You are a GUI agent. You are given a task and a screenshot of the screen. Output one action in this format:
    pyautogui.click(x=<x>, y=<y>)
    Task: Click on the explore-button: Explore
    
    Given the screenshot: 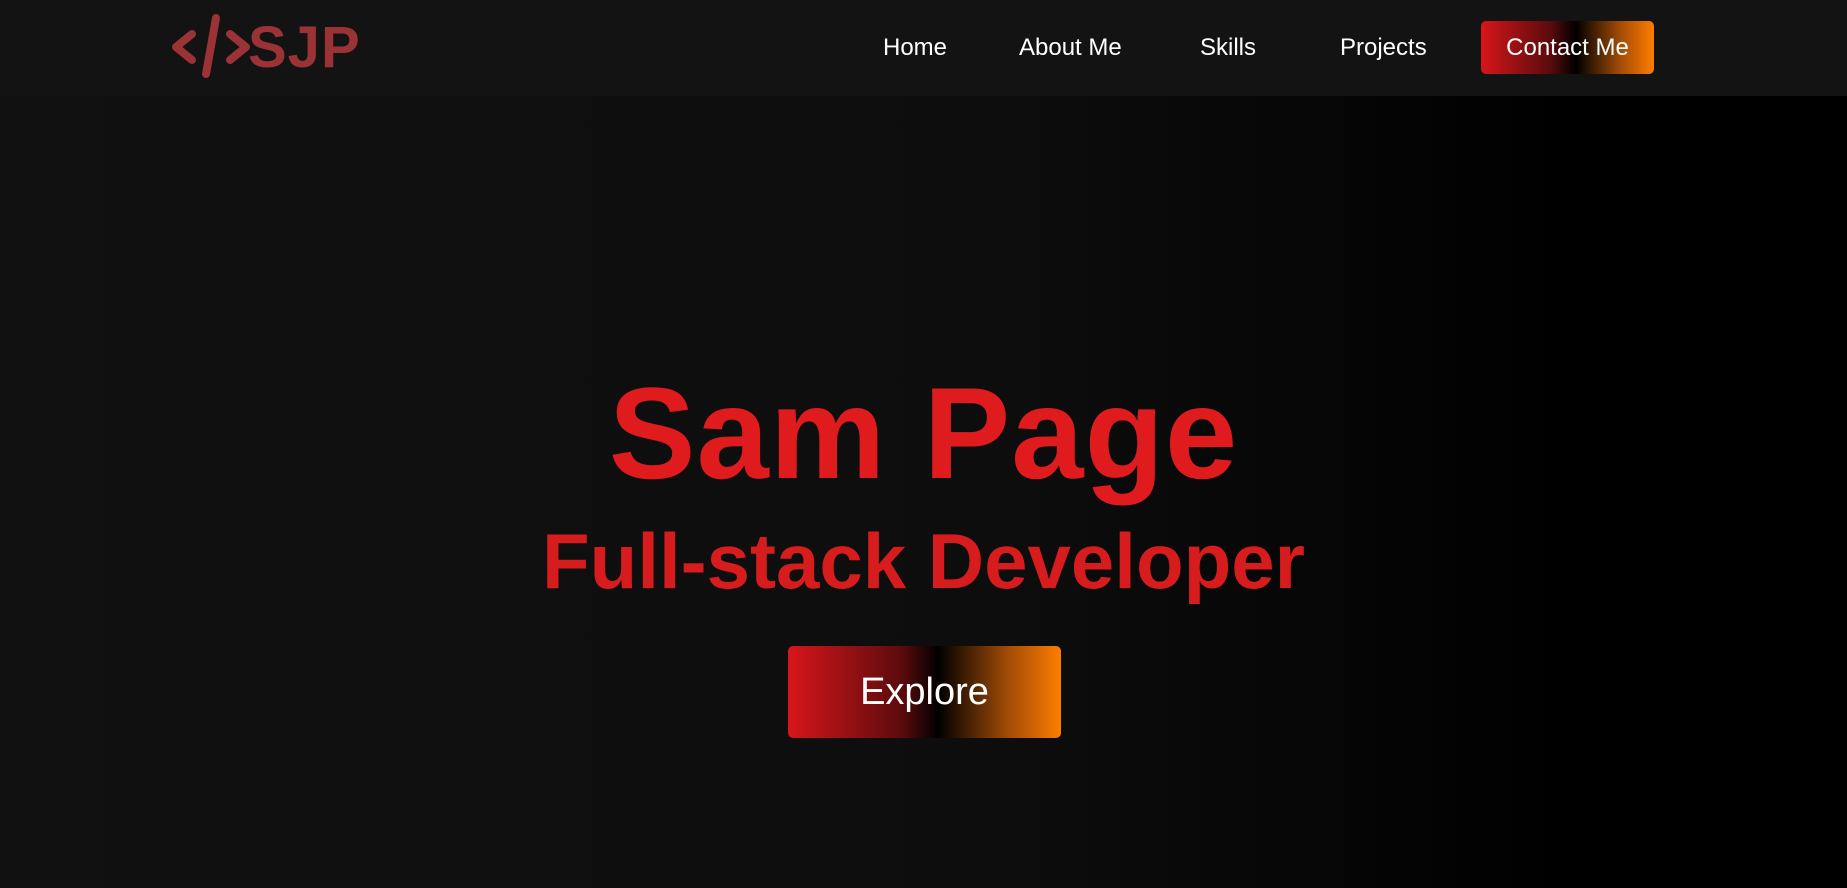 What is the action you would take?
    pyautogui.click(x=924, y=692)
    